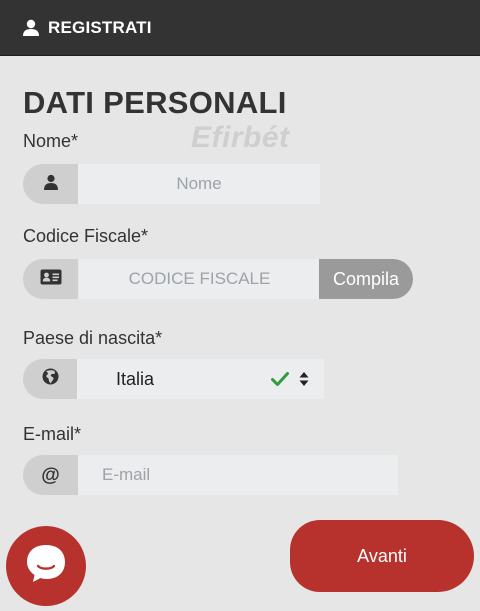 Image resolution: width=480 pixels, height=611 pixels. Describe the element at coordinates (93, 338) in the screenshot. I see `paese-nascita-label: Paese di nascita*` at that location.